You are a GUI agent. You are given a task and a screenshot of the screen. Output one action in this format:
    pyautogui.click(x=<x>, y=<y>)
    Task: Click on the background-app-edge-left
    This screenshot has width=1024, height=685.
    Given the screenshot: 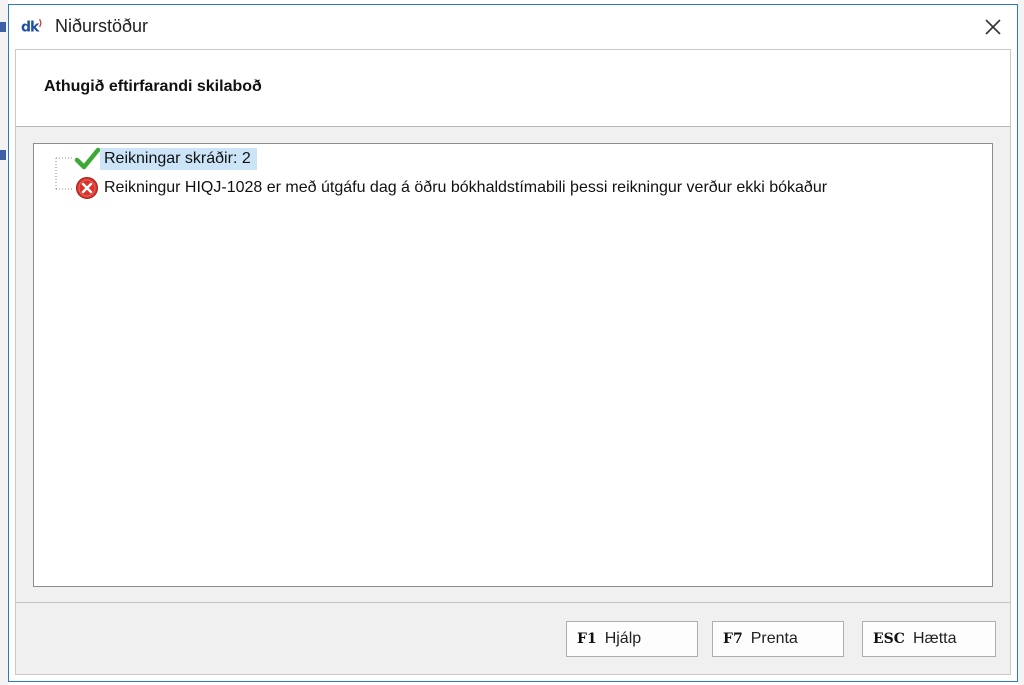 What is the action you would take?
    pyautogui.click(x=4, y=342)
    